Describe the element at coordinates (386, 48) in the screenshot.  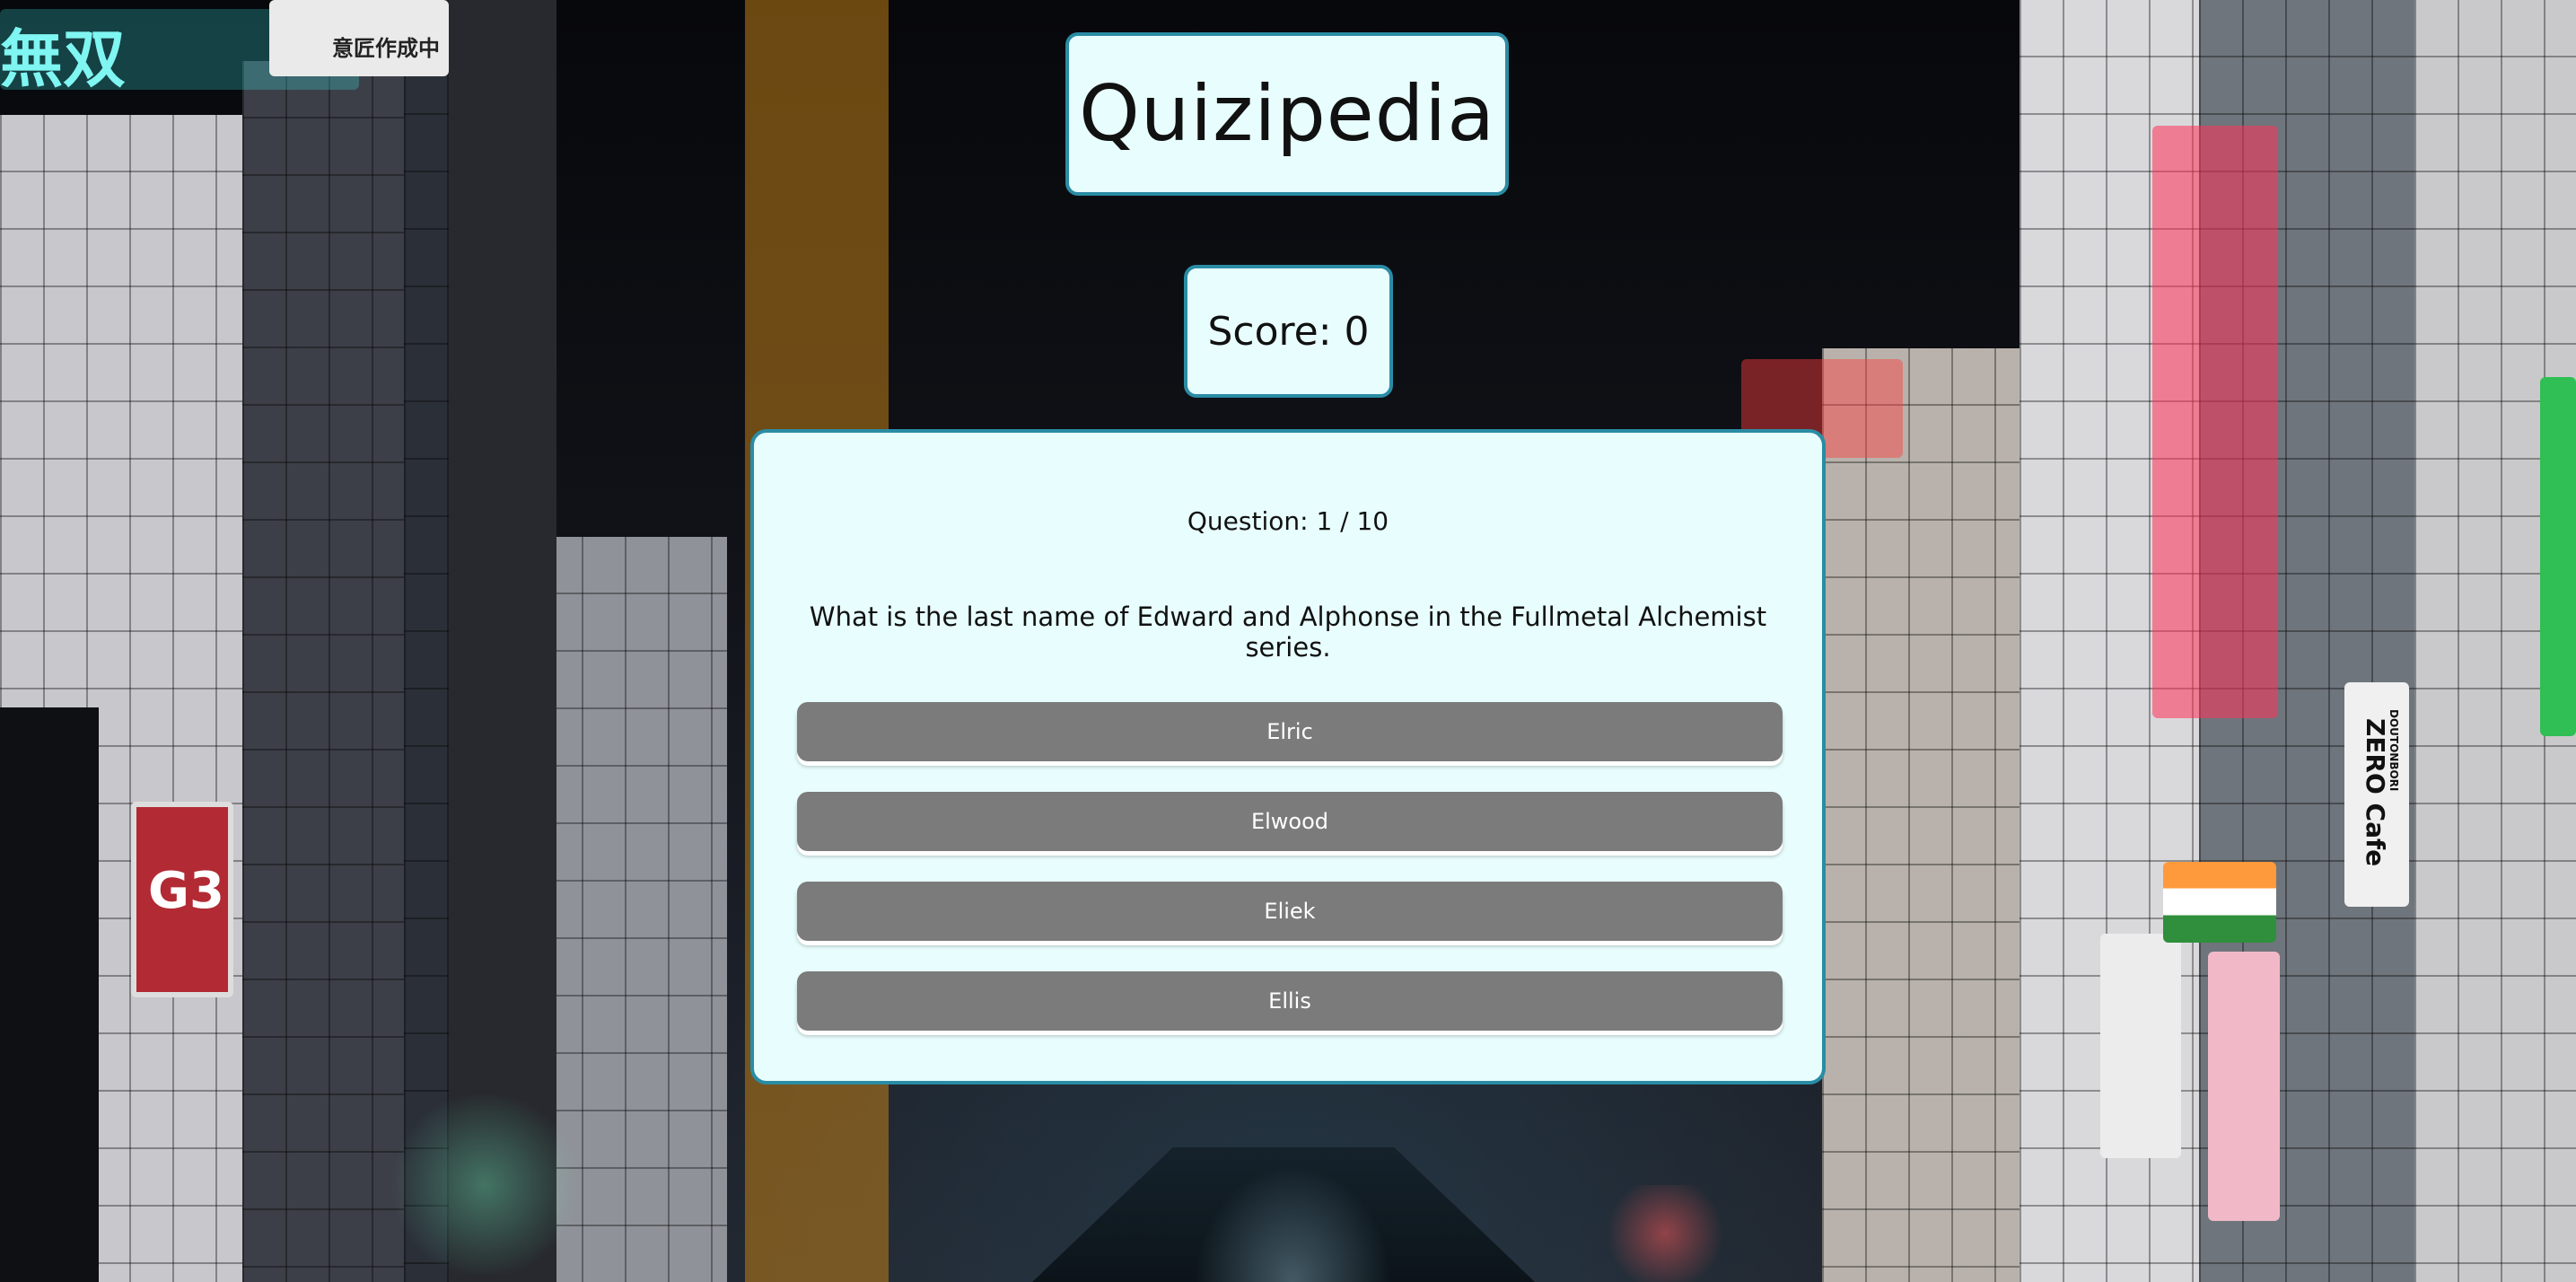
I see `neon-sign-top-left-small-text: 意匠作成中` at that location.